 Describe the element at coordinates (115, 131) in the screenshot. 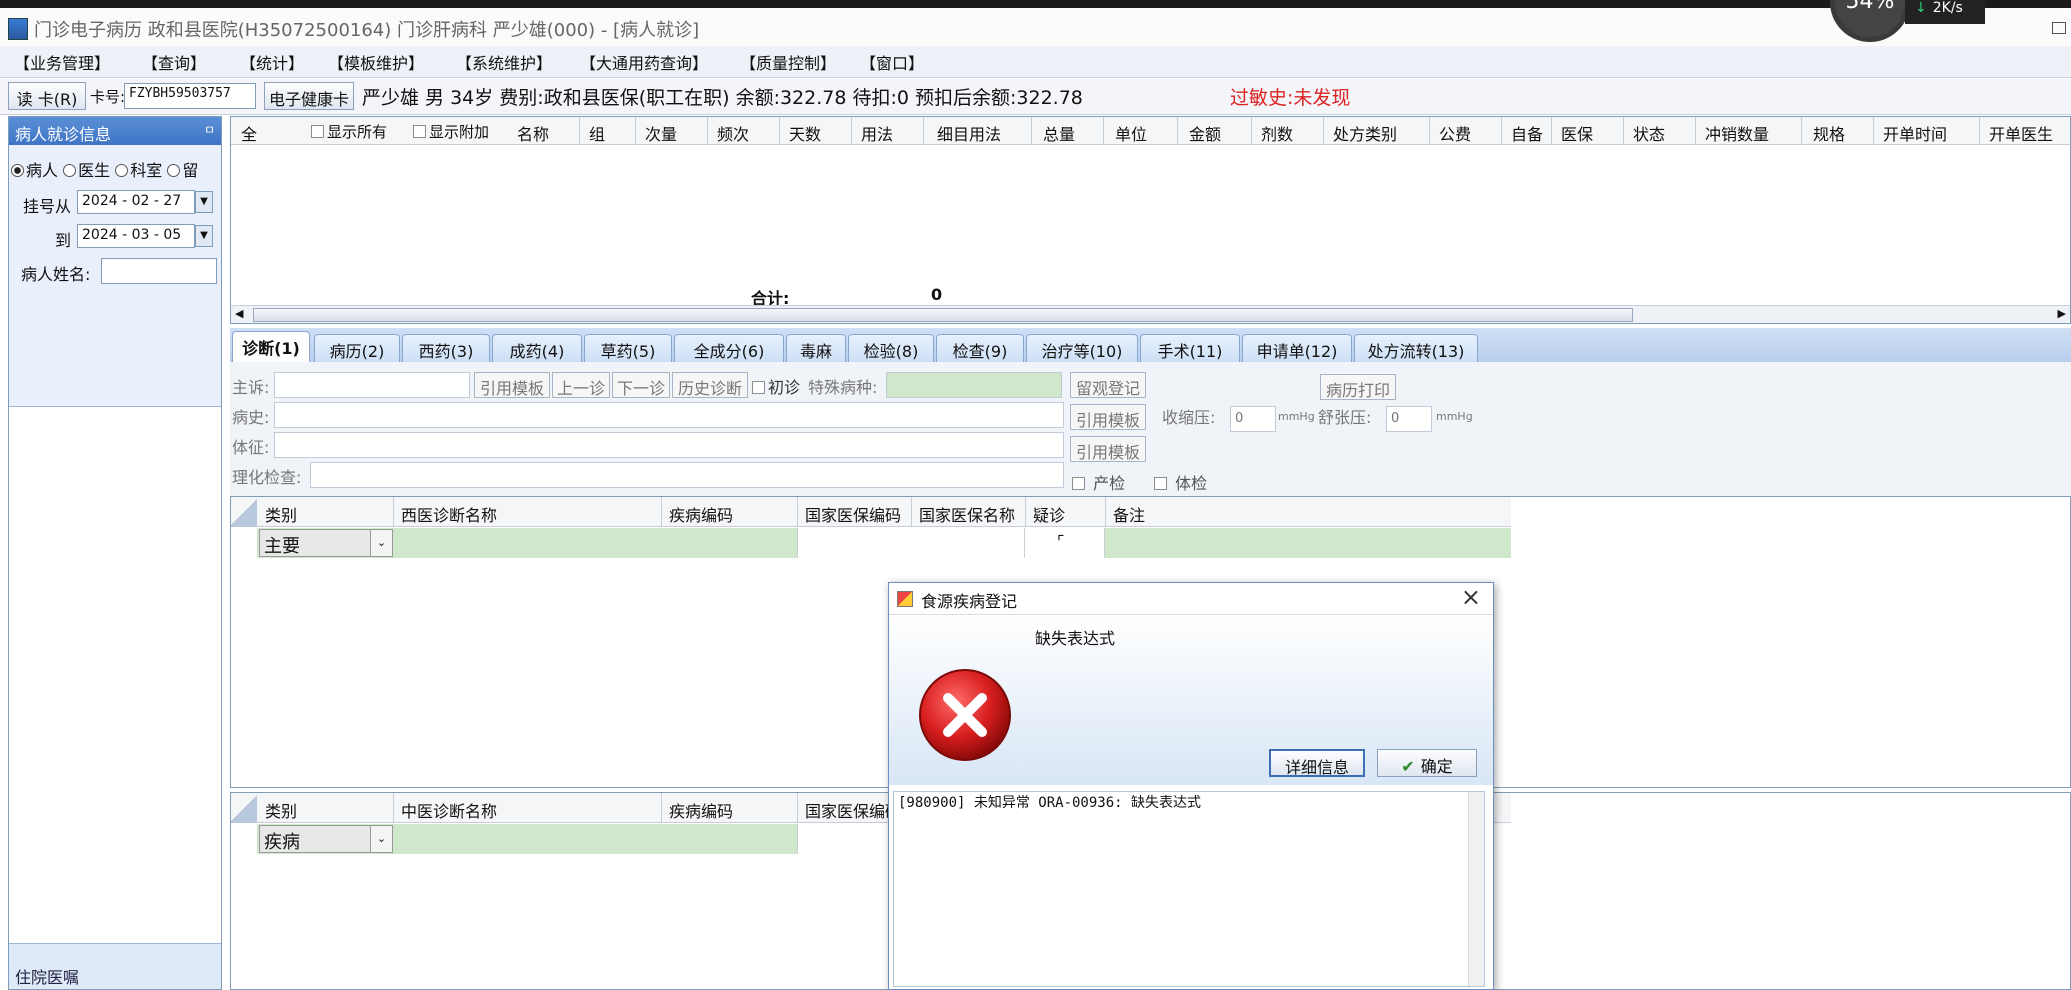

I see `panel-header: 病人就诊信息 ㅁ` at that location.